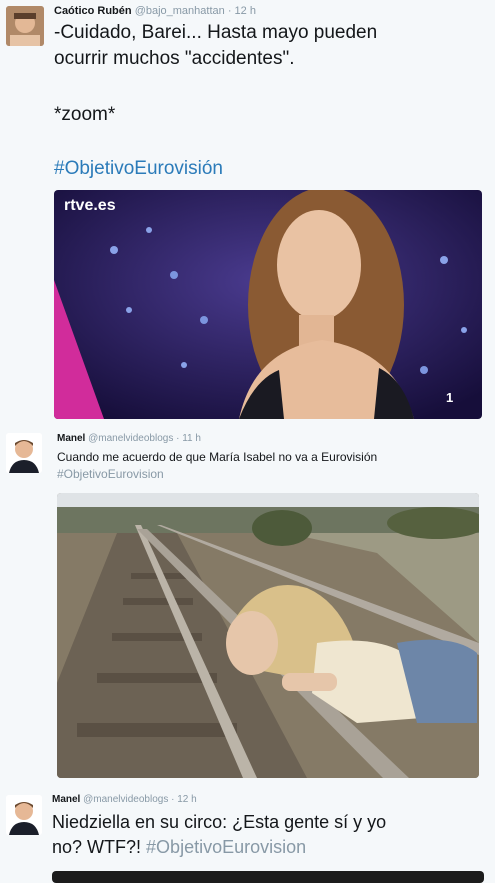  What do you see at coordinates (97, 847) in the screenshot?
I see `tweet-text-line: no? WTF?!` at bounding box center [97, 847].